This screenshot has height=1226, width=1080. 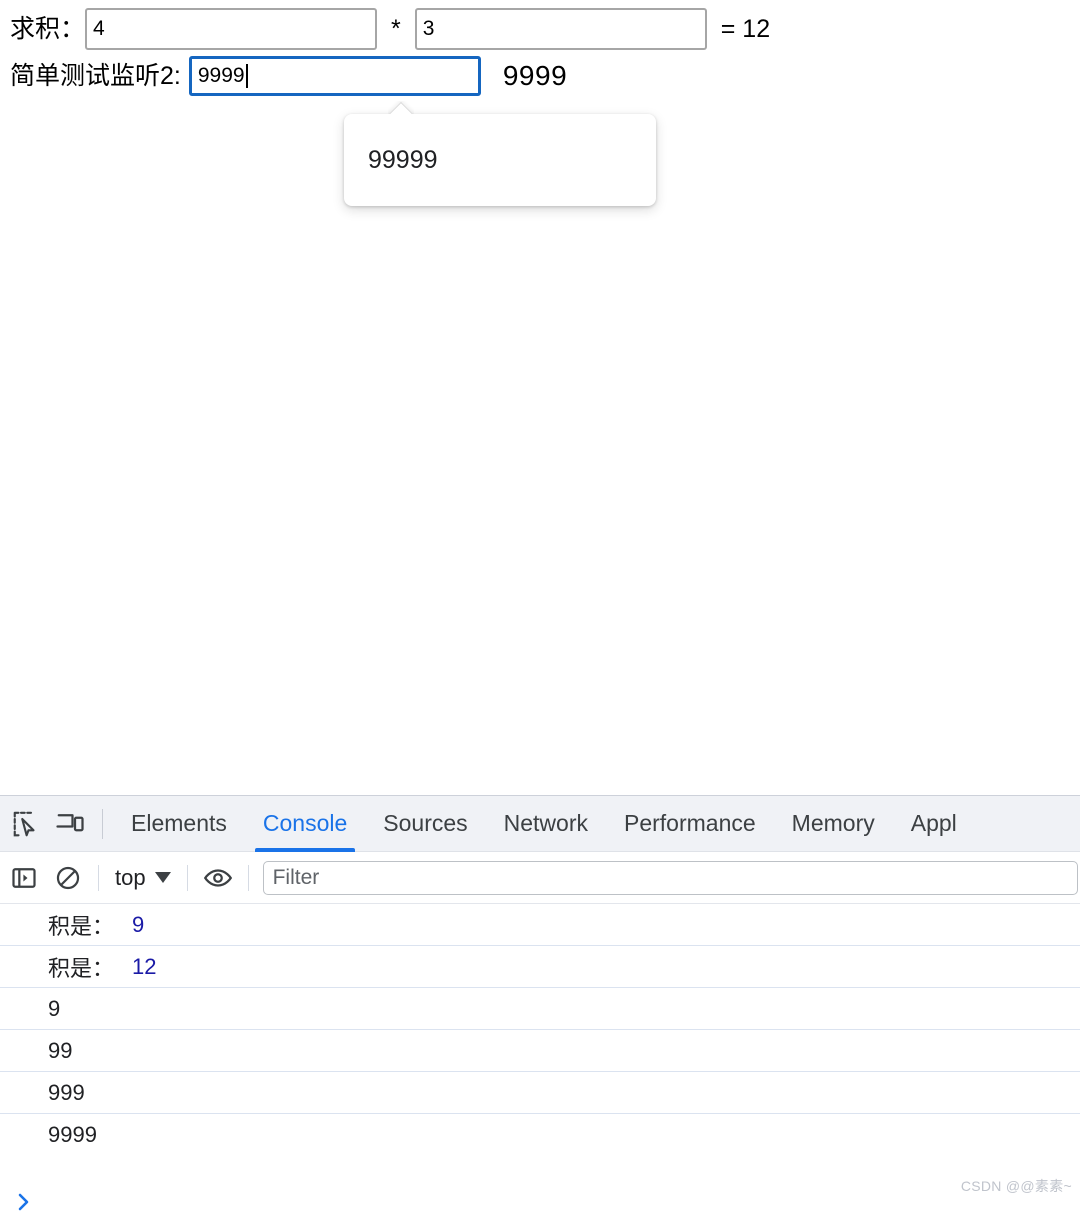 What do you see at coordinates (560, 29) in the screenshot?
I see `multiplier-input` at bounding box center [560, 29].